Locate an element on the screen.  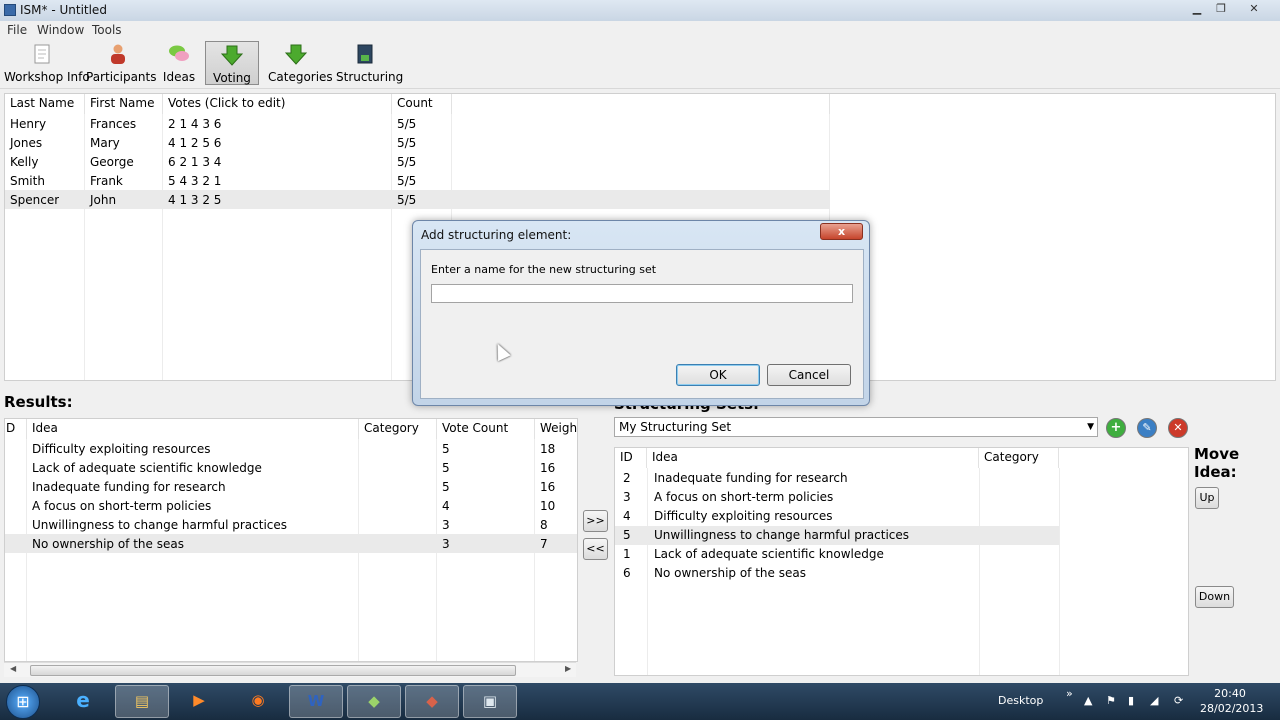
add-set-button: + is located at coordinates (1116, 428).